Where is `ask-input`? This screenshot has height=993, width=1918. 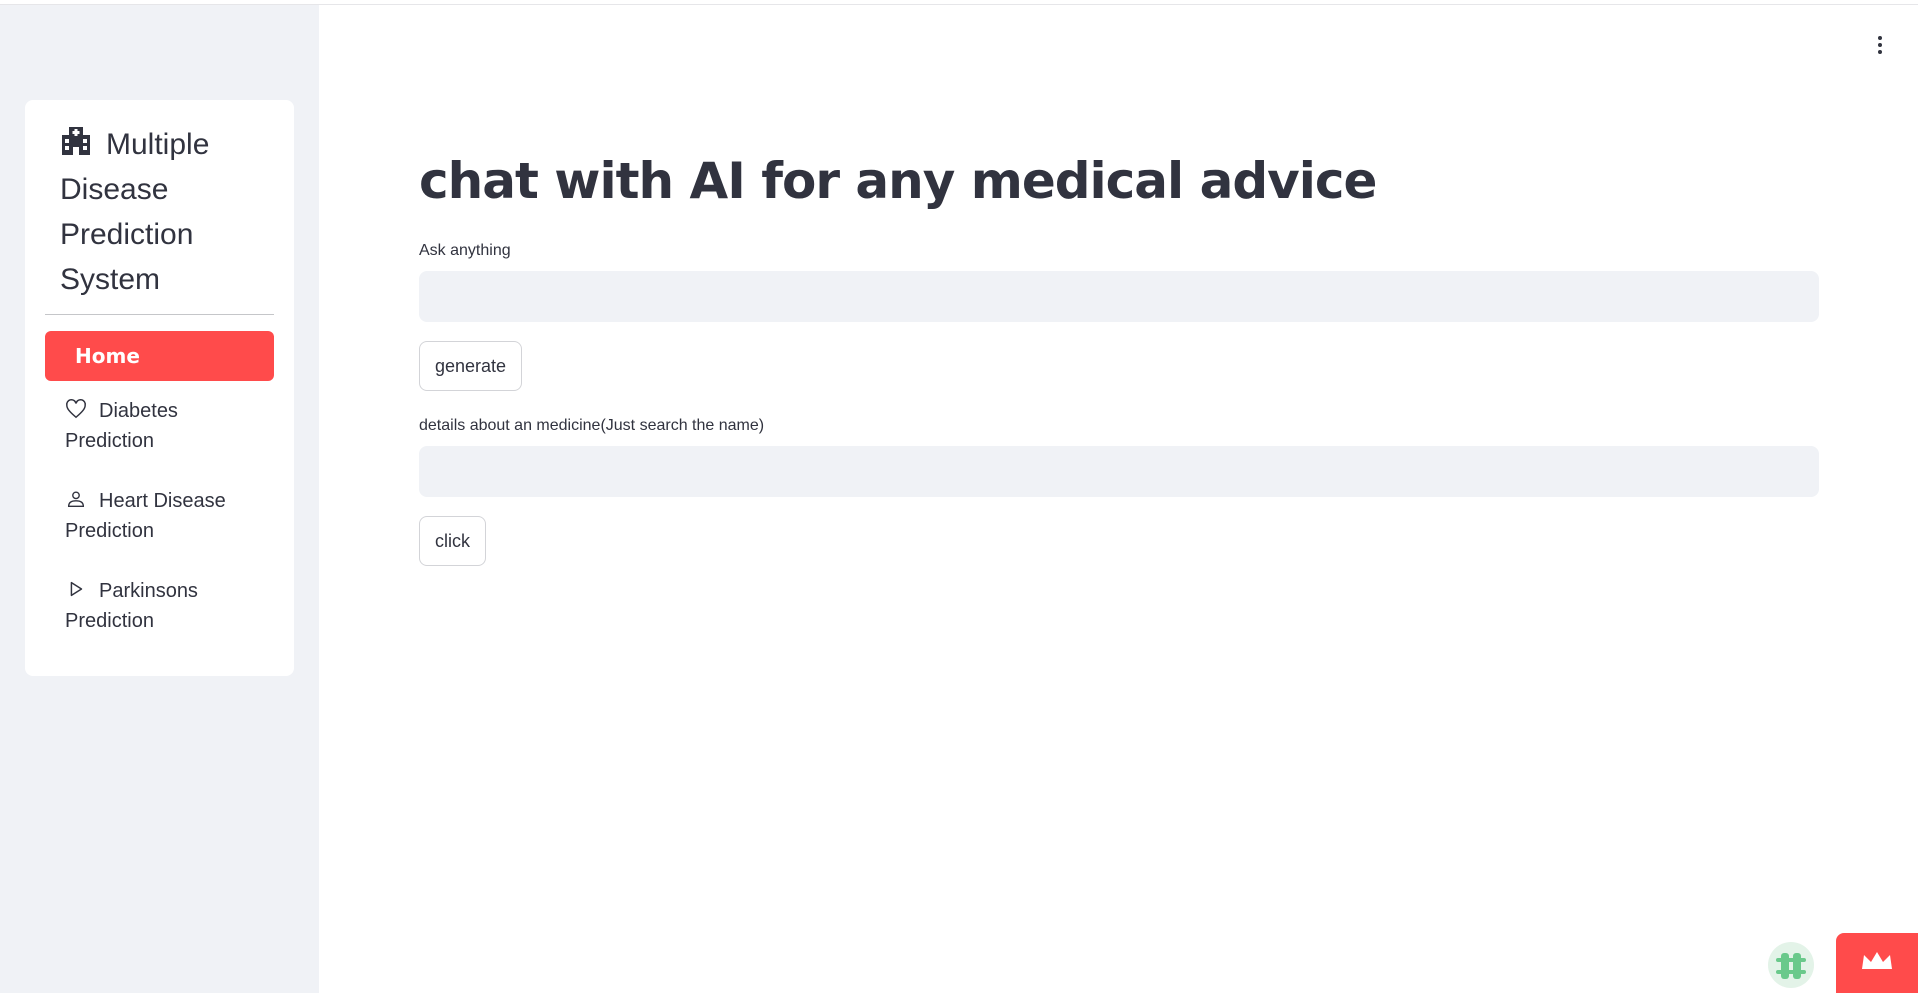 ask-input is located at coordinates (1119, 296).